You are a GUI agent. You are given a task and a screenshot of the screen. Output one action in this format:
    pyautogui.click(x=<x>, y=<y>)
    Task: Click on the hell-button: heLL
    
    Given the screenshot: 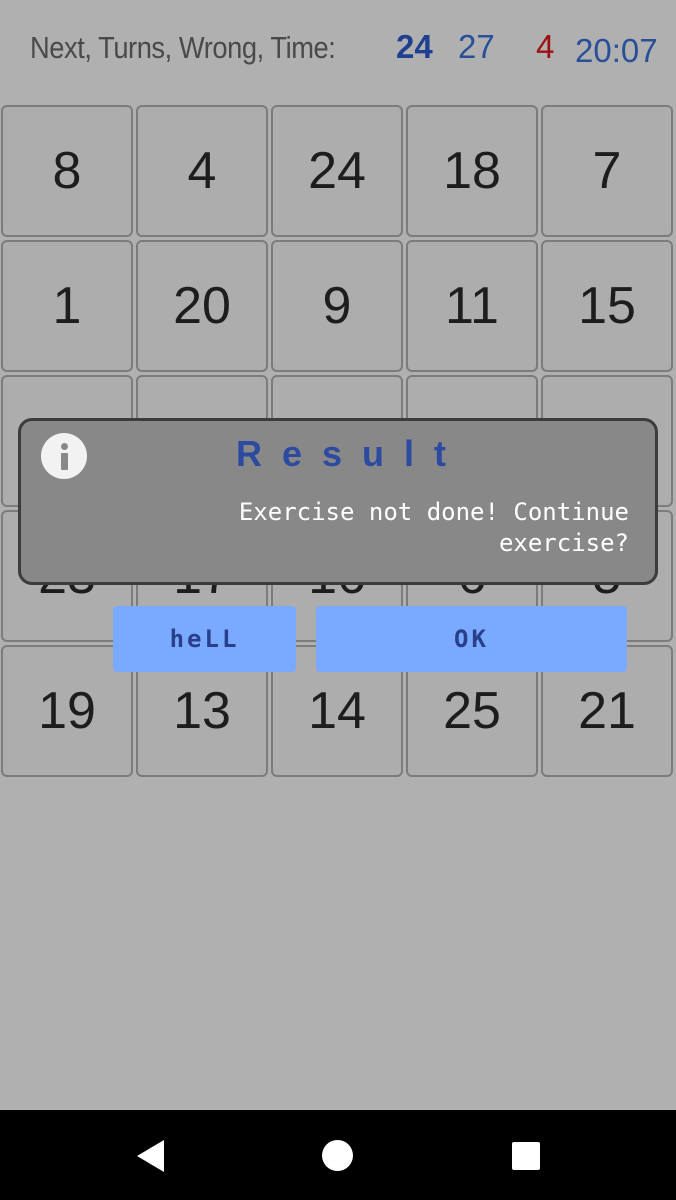 What is the action you would take?
    pyautogui.click(x=204, y=639)
    